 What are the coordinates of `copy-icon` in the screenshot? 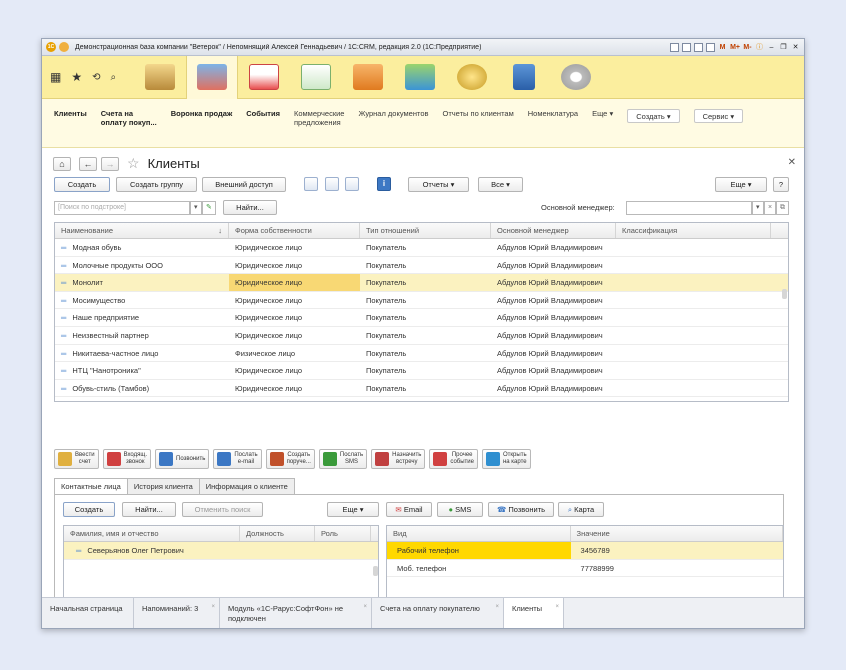 It's located at (699, 47).